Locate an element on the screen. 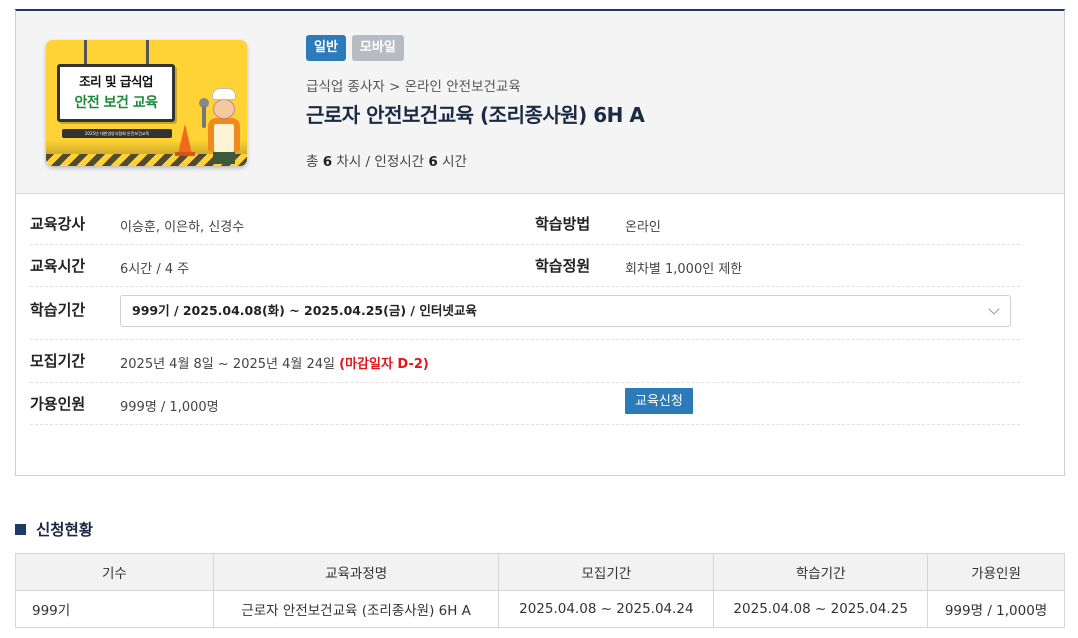 The height and width of the screenshot is (638, 1078). chevron-down-icon is located at coordinates (994, 309).